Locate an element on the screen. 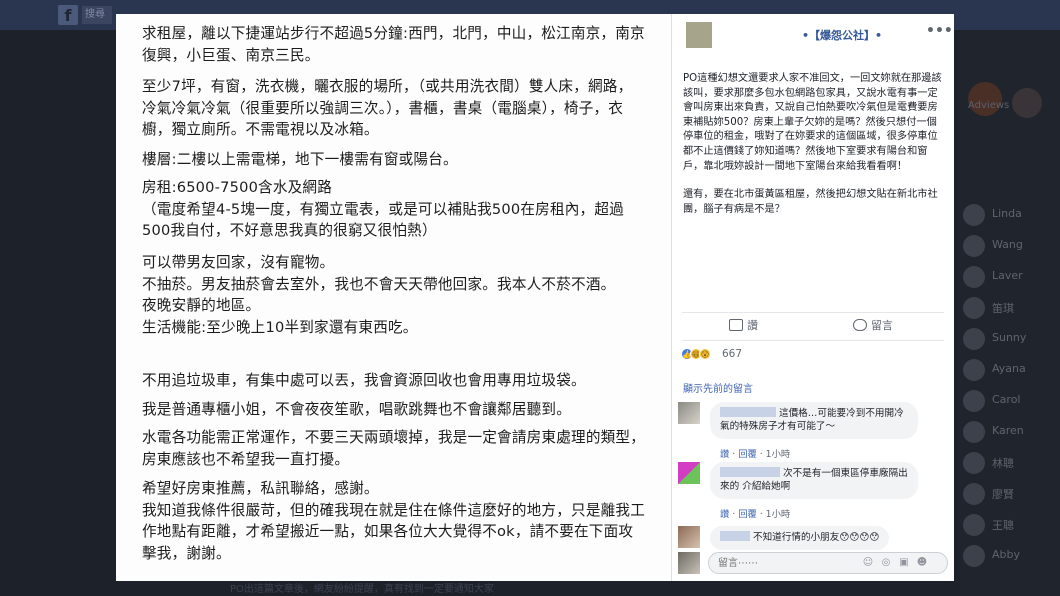  search-input: 搜尋 is located at coordinates (97, 15).